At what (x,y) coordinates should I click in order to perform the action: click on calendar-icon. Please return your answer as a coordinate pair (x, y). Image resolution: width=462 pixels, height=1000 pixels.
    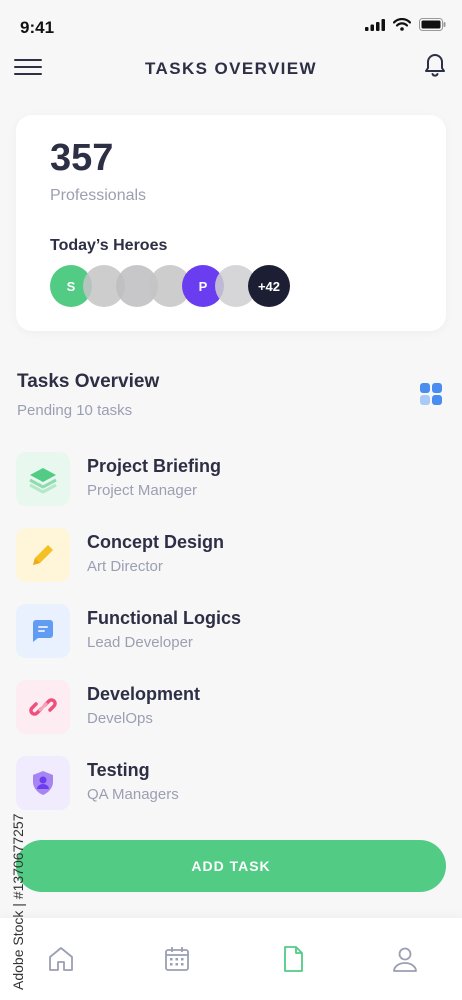
    Looking at the image, I should click on (177, 959).